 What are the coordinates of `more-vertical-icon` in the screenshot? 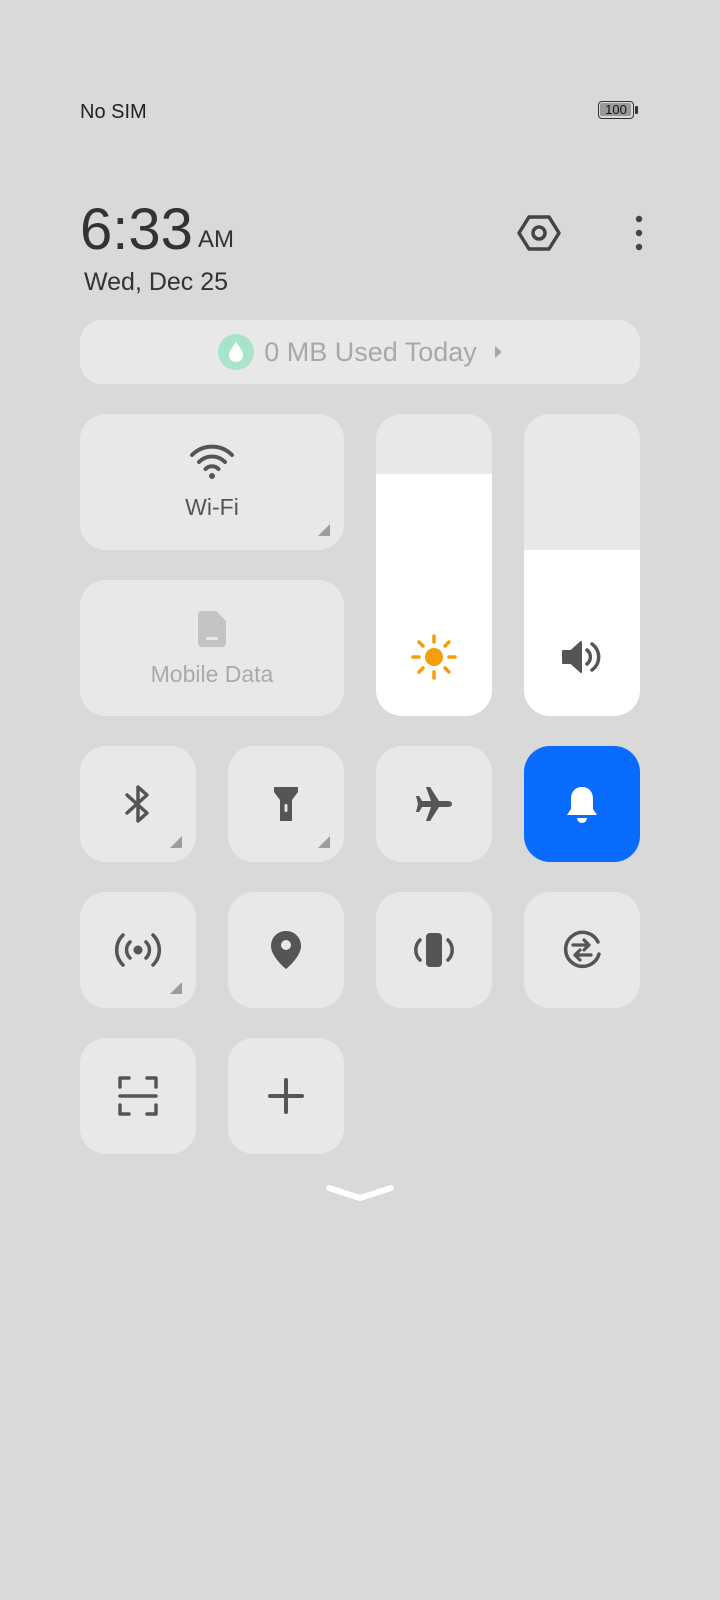 It's located at (639, 233).